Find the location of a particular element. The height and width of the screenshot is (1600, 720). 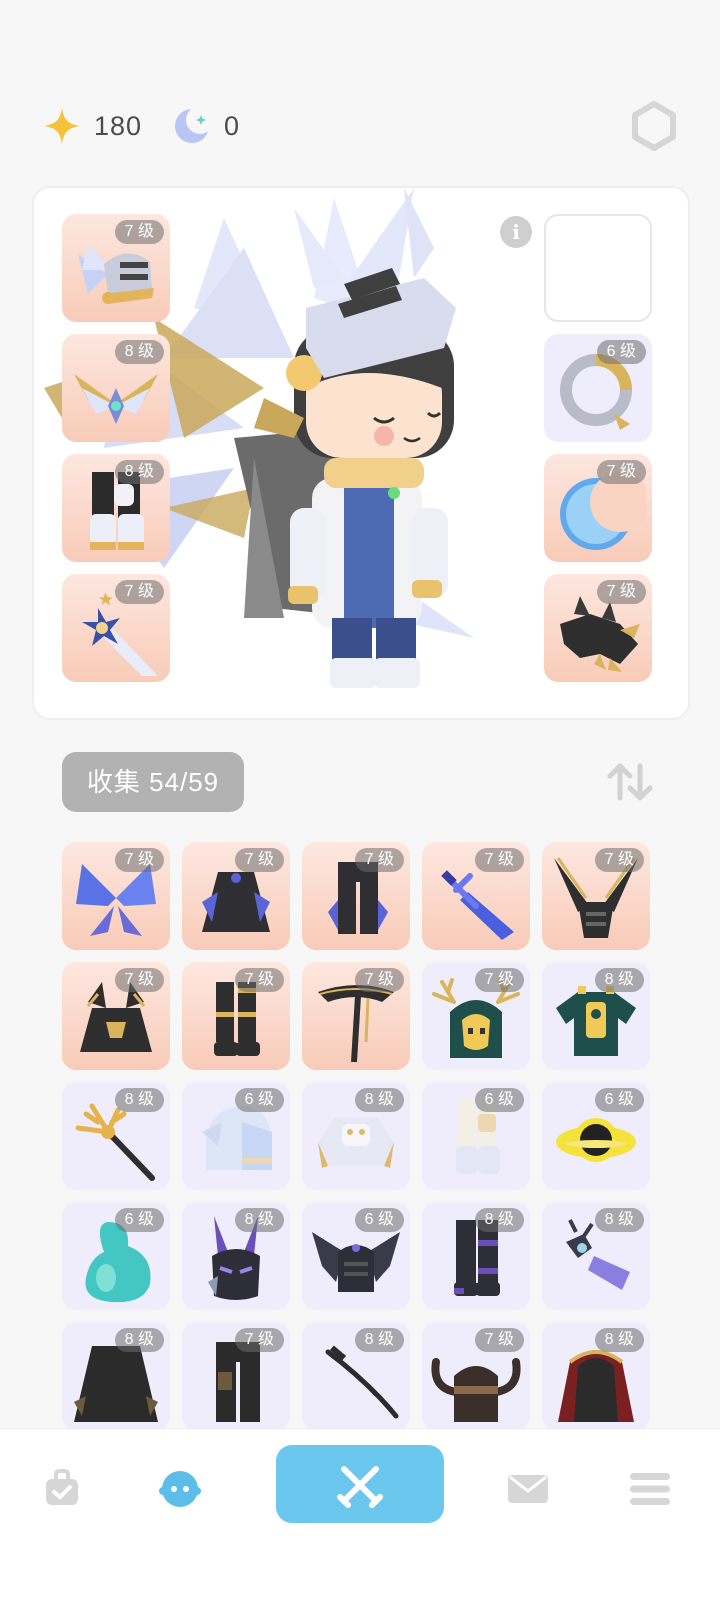

star-count: 180 is located at coordinates (118, 125).